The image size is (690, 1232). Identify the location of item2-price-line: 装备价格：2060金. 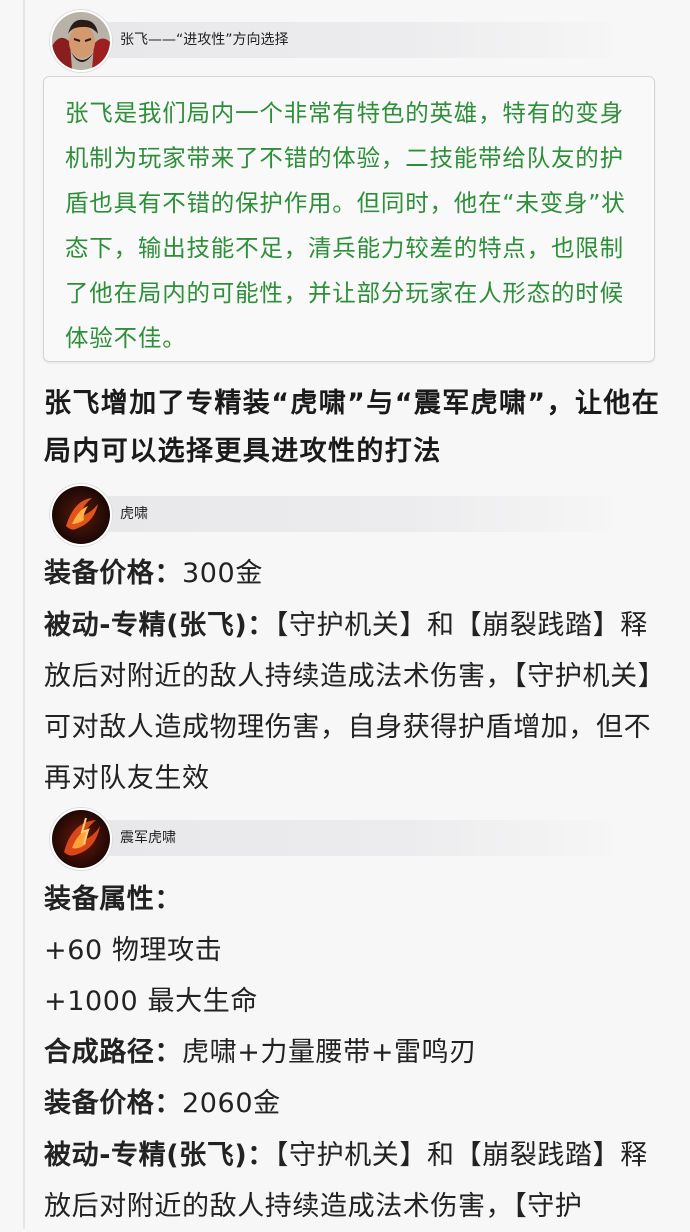
(359, 1104).